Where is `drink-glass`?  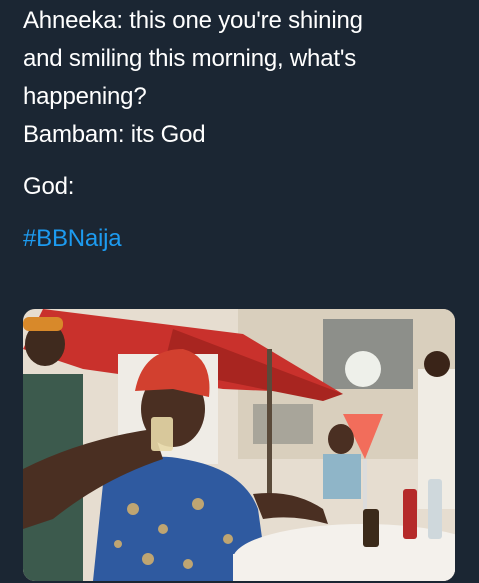 drink-glass is located at coordinates (162, 434).